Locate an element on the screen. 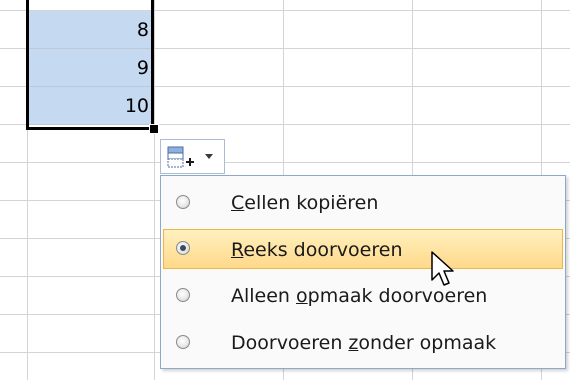 Image resolution: width=570 pixels, height=380 pixels. menu-item-label: Cellen kopiëren is located at coordinates (305, 203).